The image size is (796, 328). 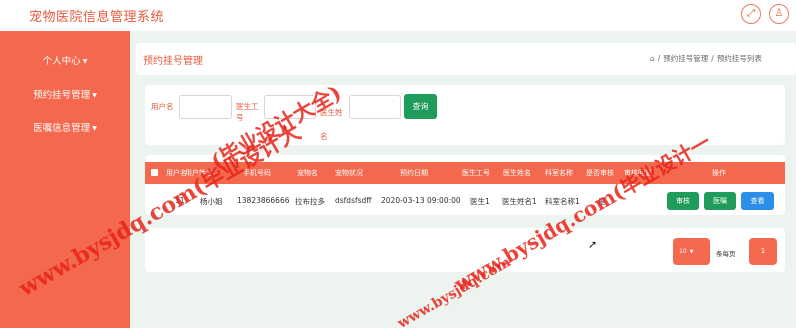 What do you see at coordinates (685, 58) in the screenshot?
I see `breadcrumb-item: 预约挂号管理` at bounding box center [685, 58].